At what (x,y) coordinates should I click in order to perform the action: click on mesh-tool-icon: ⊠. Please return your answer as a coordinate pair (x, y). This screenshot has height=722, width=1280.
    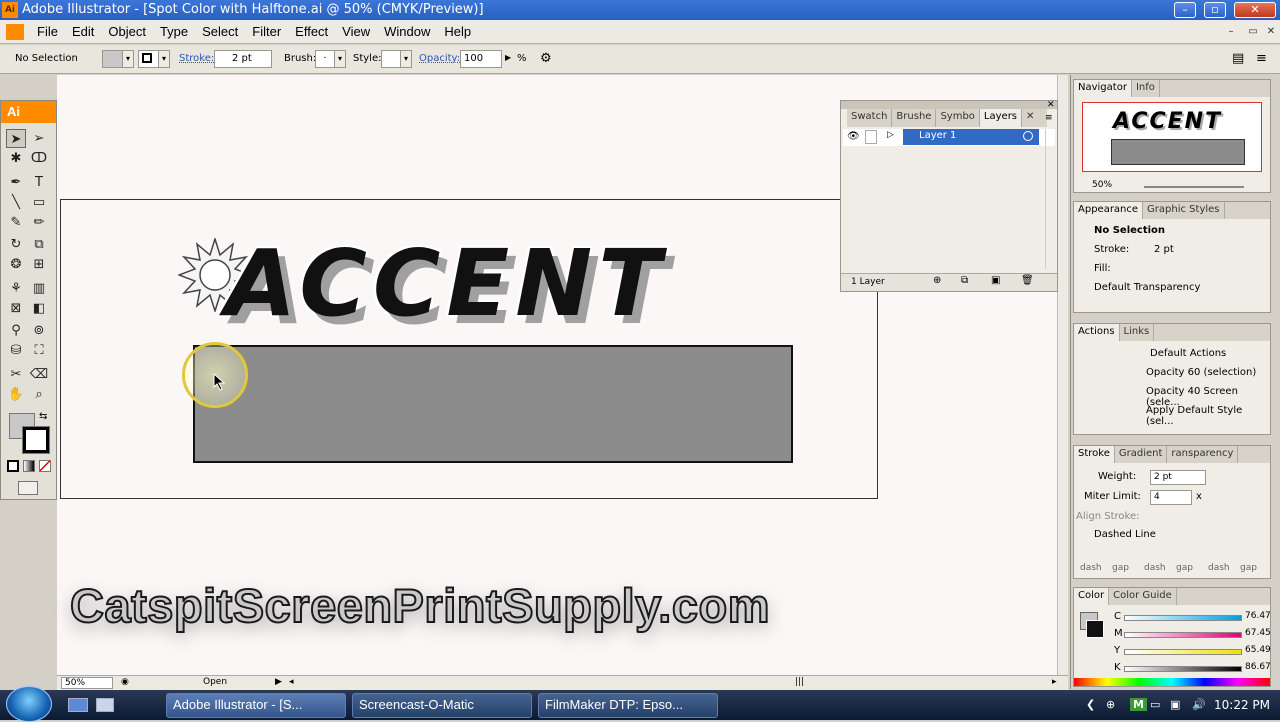
    Looking at the image, I should click on (16, 308).